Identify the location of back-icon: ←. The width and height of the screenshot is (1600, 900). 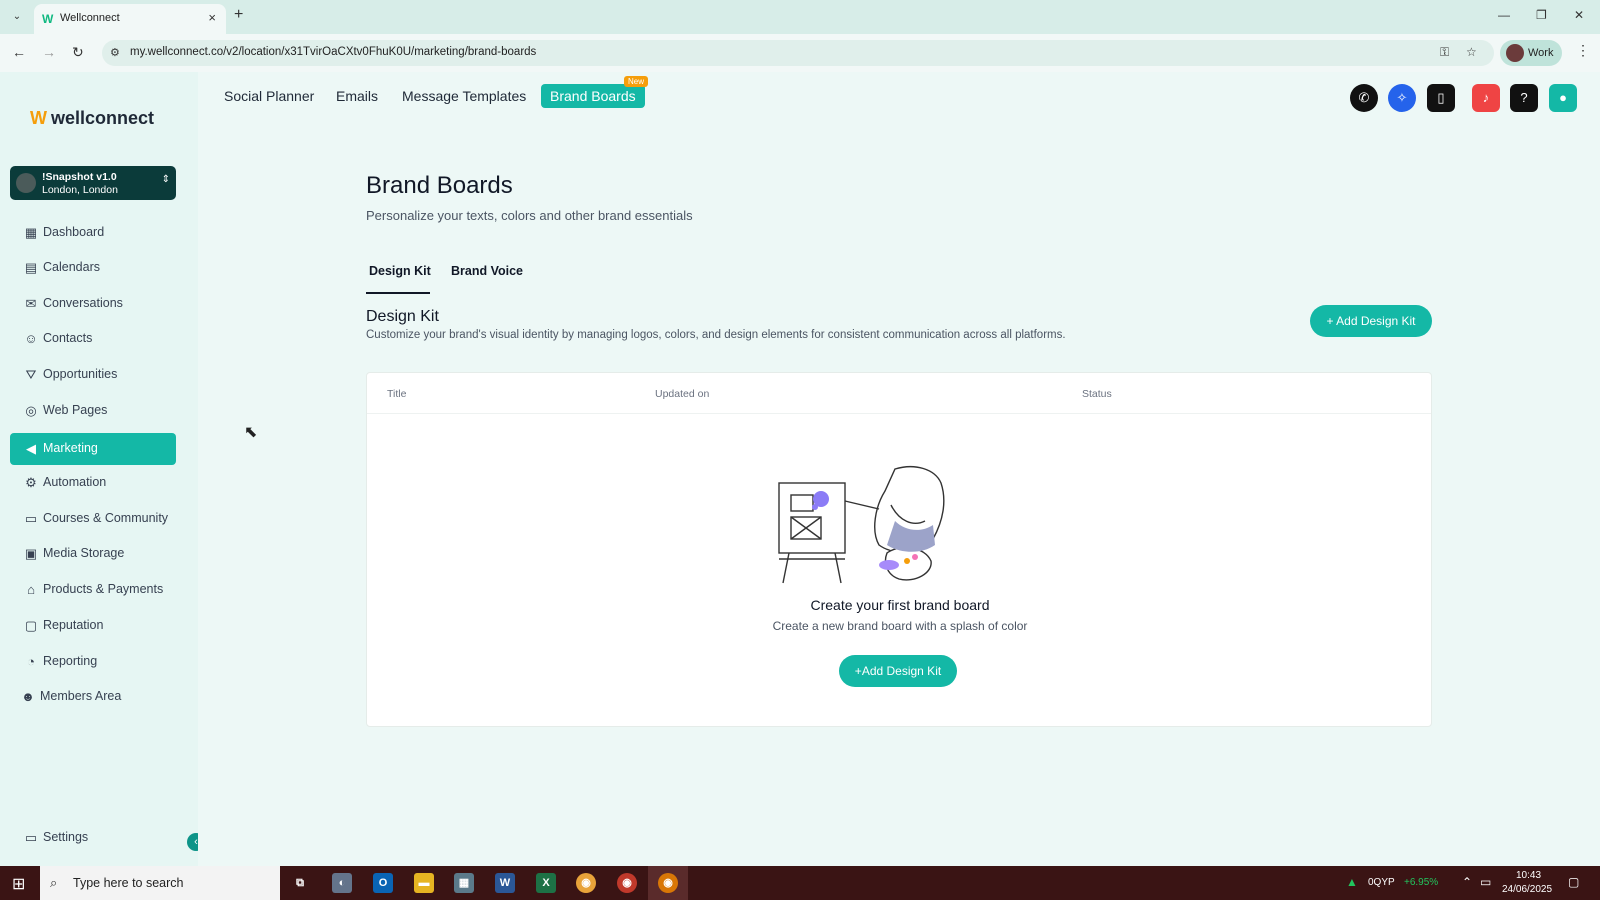
(19, 52).